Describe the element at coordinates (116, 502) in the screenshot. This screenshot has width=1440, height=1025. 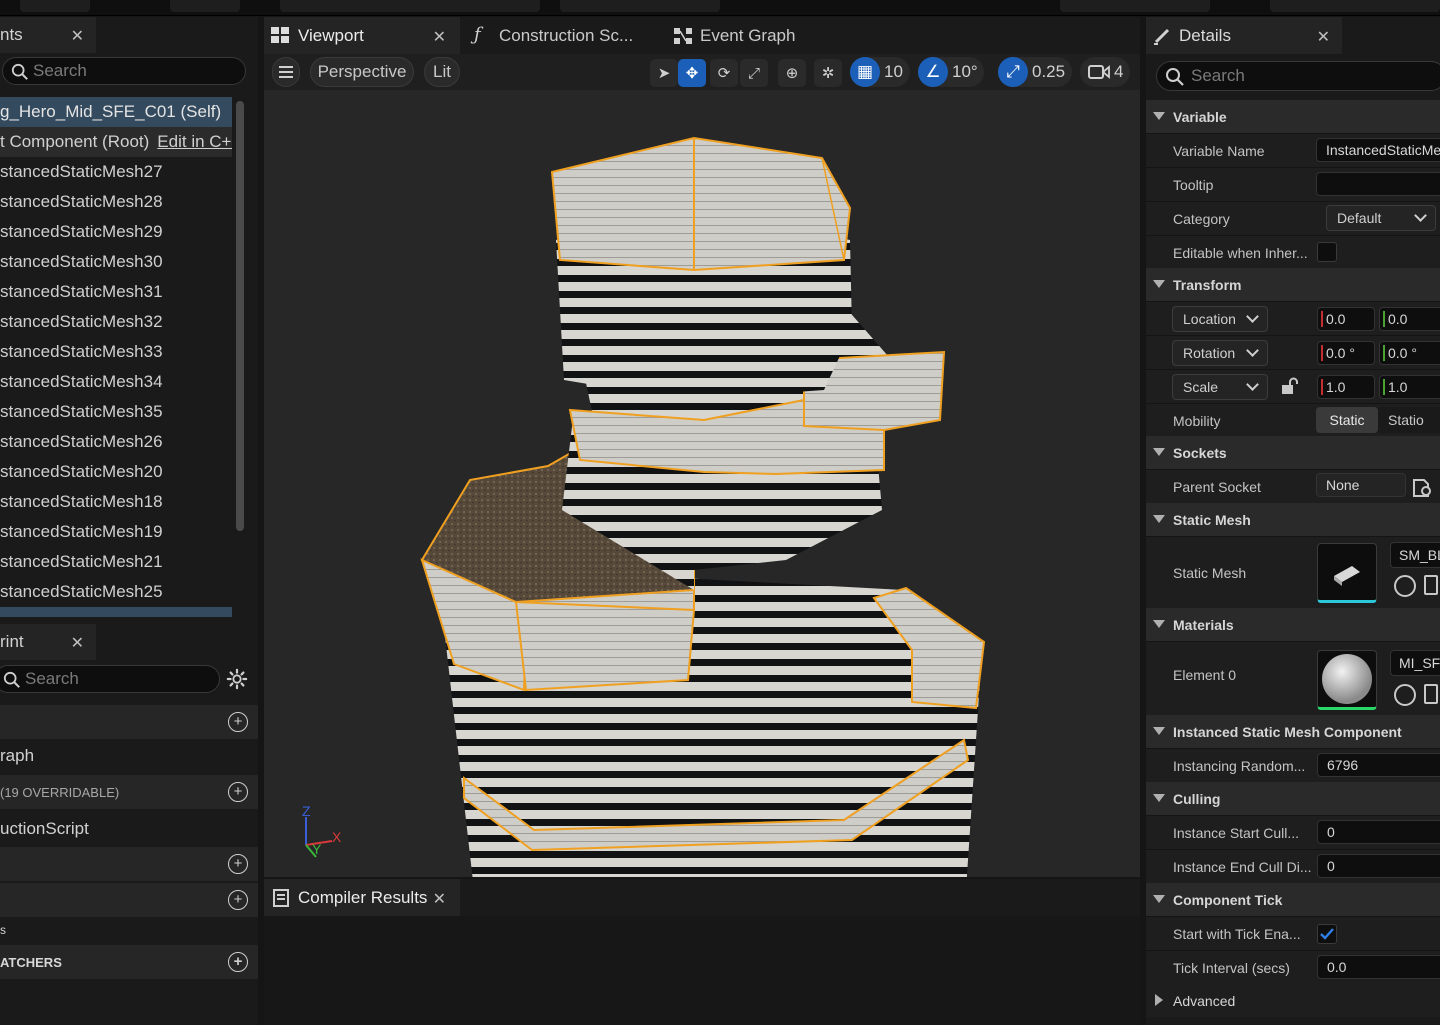
I see `tree-item: stancedStaticMesh18` at that location.